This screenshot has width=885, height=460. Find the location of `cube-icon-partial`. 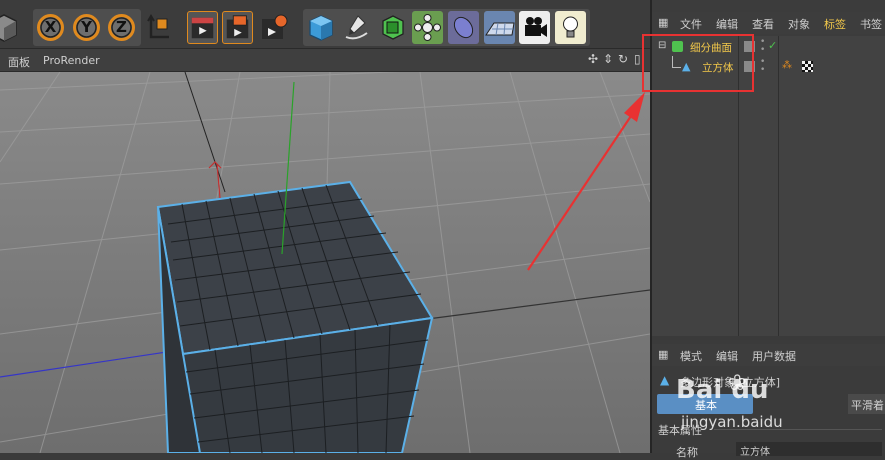

cube-icon-partial is located at coordinates (9, 27).